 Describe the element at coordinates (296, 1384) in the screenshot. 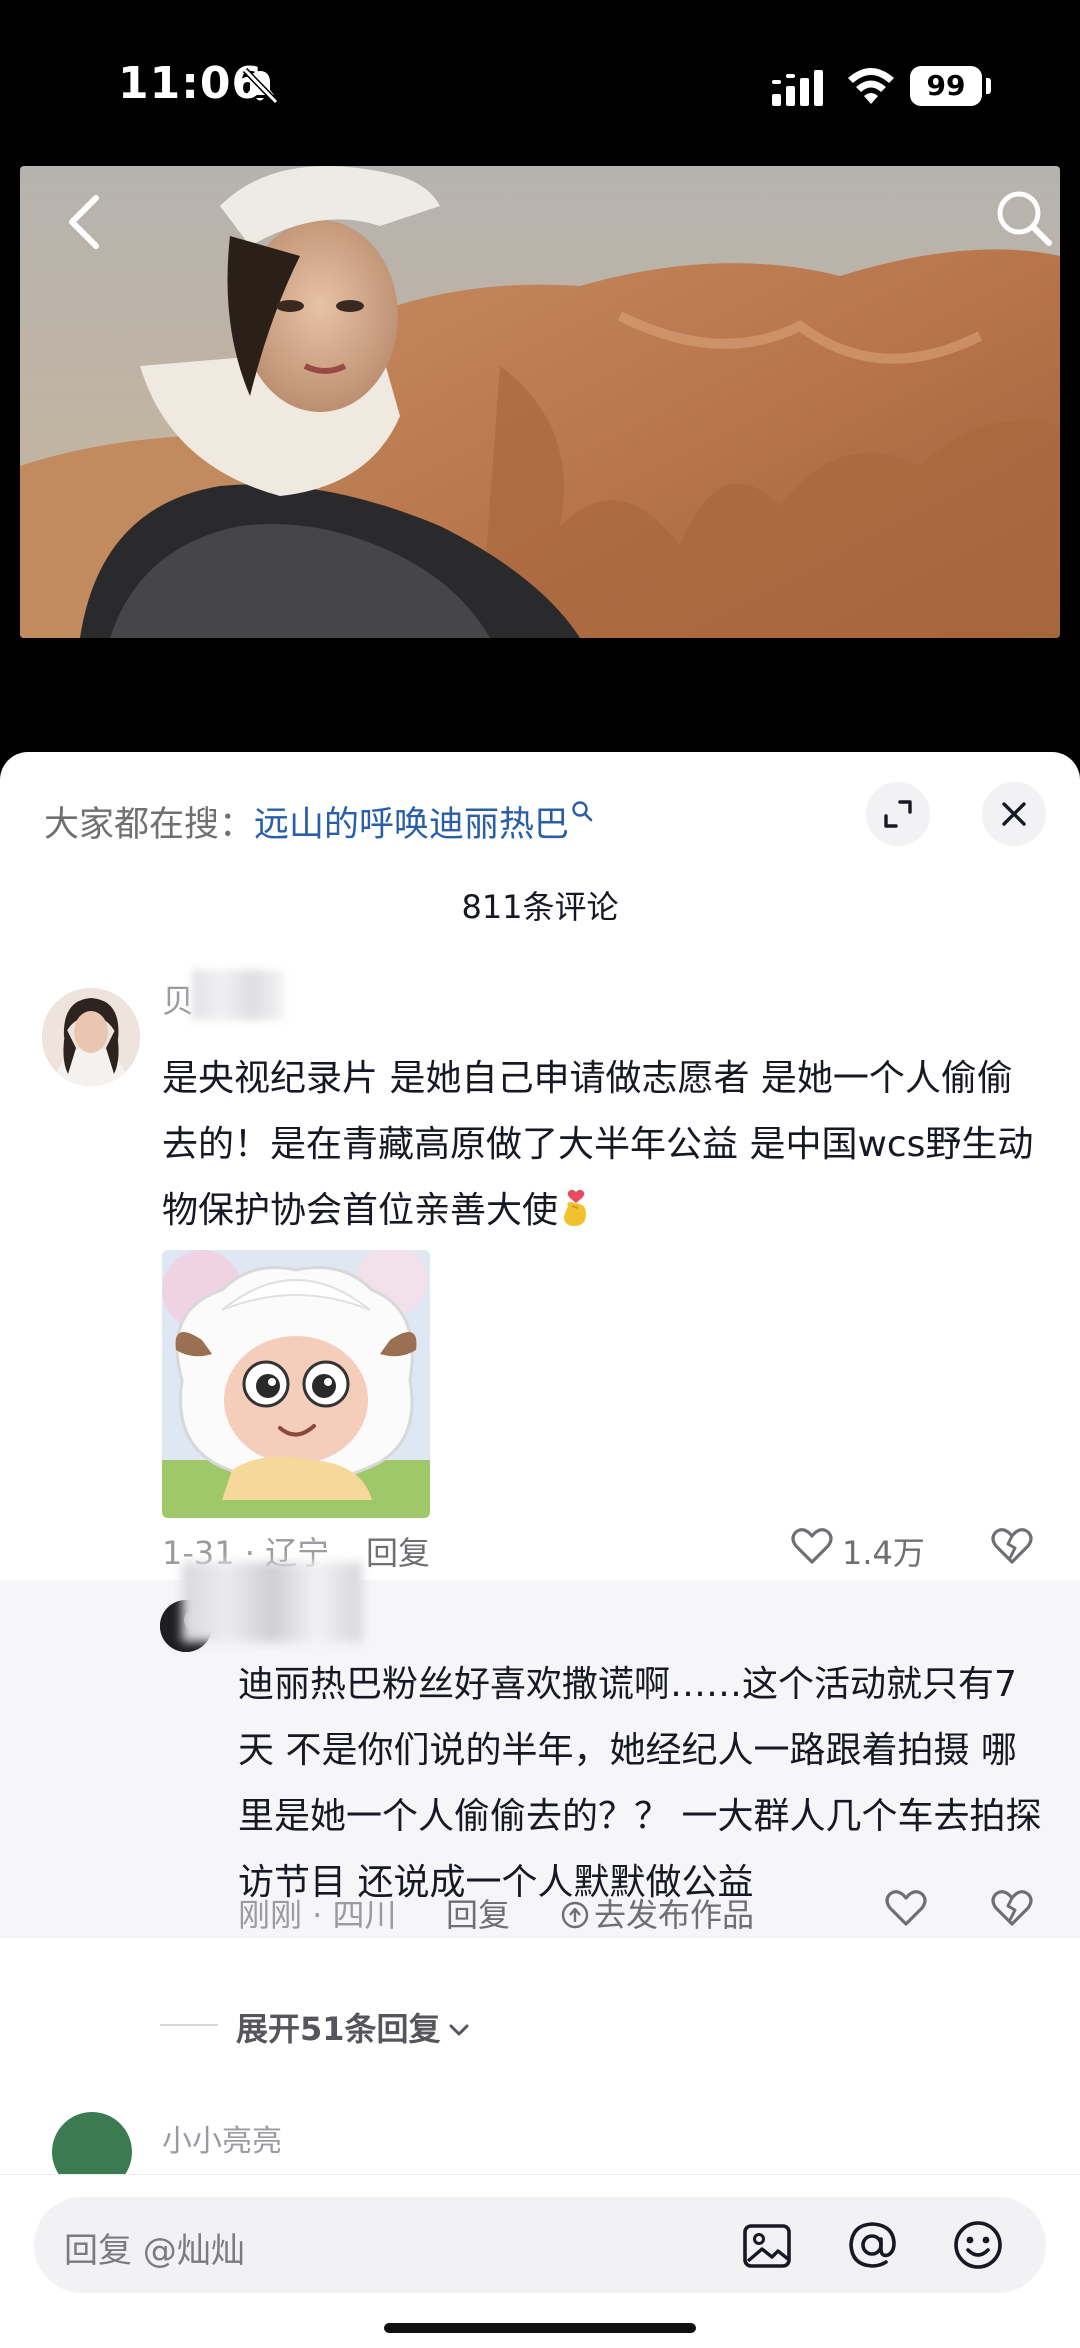

I see `sticker-image` at that location.